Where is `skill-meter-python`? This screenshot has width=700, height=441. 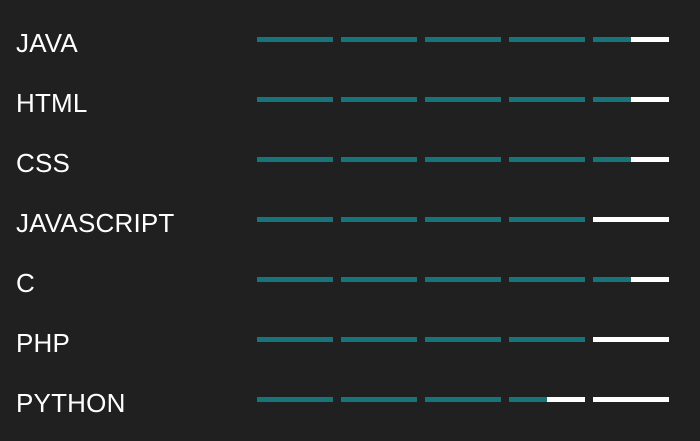
skill-meter-python is located at coordinates (463, 399).